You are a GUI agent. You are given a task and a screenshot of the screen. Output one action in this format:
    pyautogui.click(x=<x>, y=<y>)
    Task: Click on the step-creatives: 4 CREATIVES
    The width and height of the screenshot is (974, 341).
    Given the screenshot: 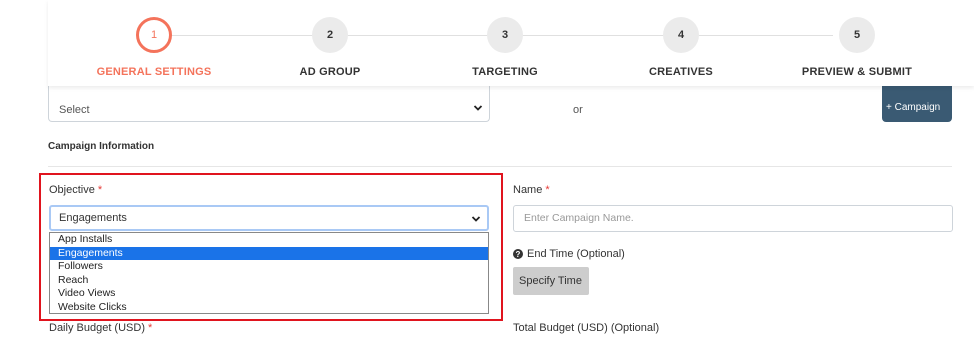 What is the action you would take?
    pyautogui.click(x=681, y=47)
    